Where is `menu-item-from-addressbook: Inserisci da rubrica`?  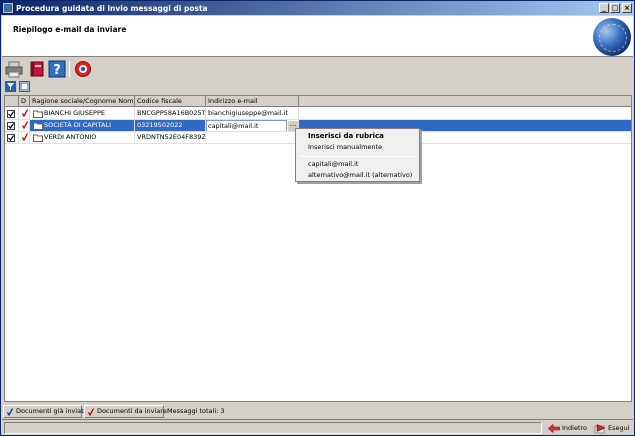 menu-item-from-addressbook: Inserisci da rubrica is located at coordinates (357, 136).